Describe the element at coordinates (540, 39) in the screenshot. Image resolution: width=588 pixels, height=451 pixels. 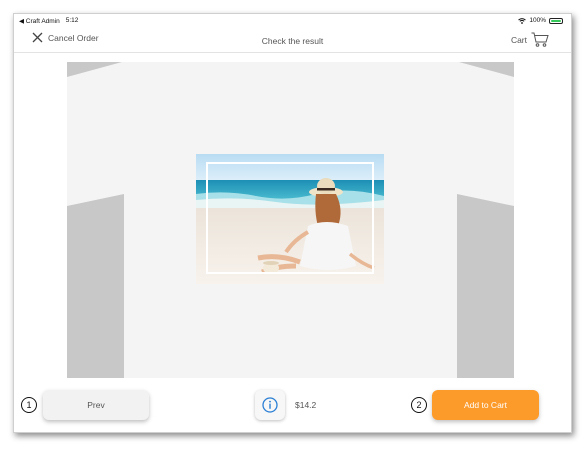
I see `cart-icon` at that location.